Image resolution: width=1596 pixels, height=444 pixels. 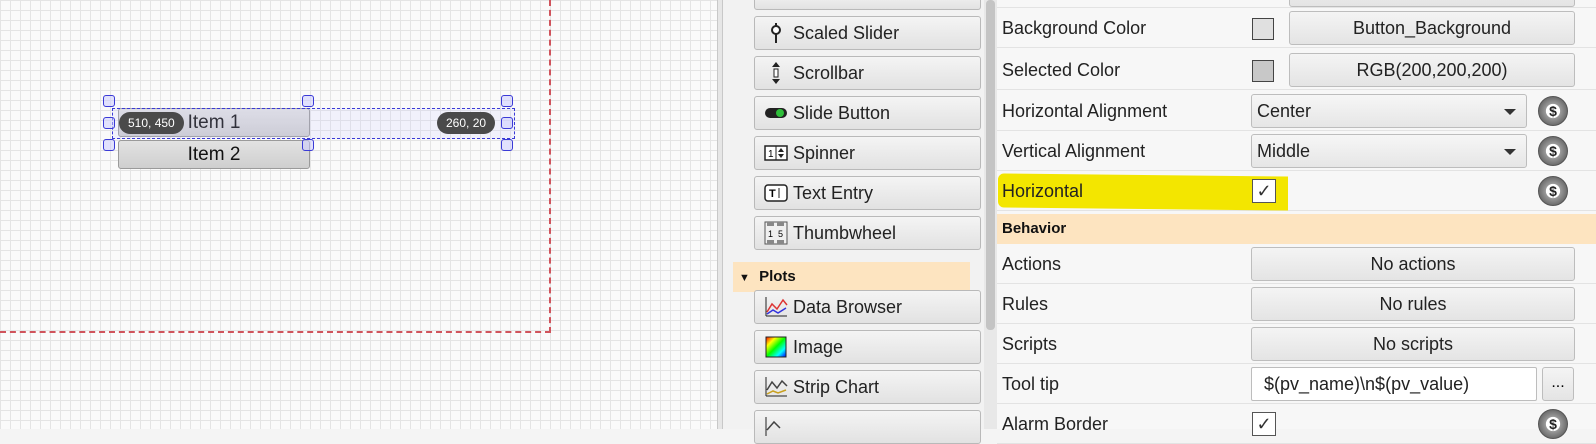 I want to click on resize-handle-bottom-left, so click(x=109, y=145).